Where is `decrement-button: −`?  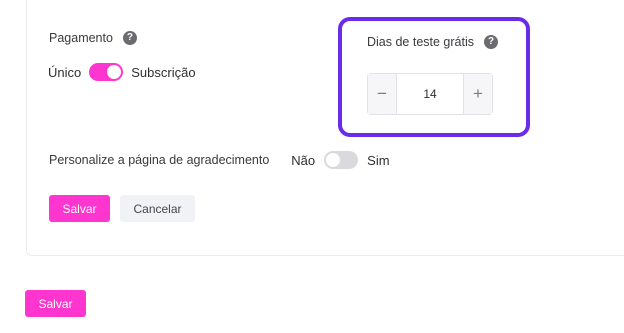
decrement-button: − is located at coordinates (382, 94).